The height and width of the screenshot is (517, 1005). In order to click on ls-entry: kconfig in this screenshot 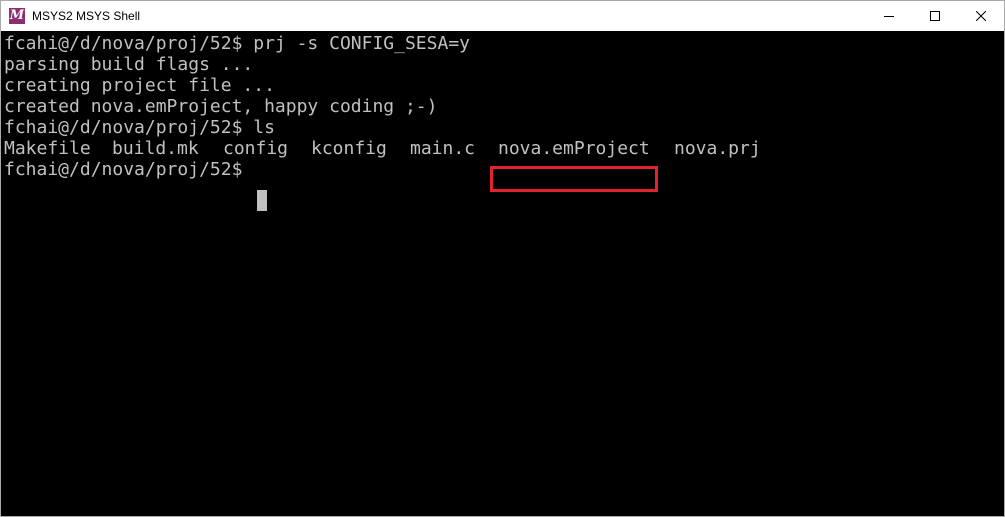, I will do `click(349, 148)`.